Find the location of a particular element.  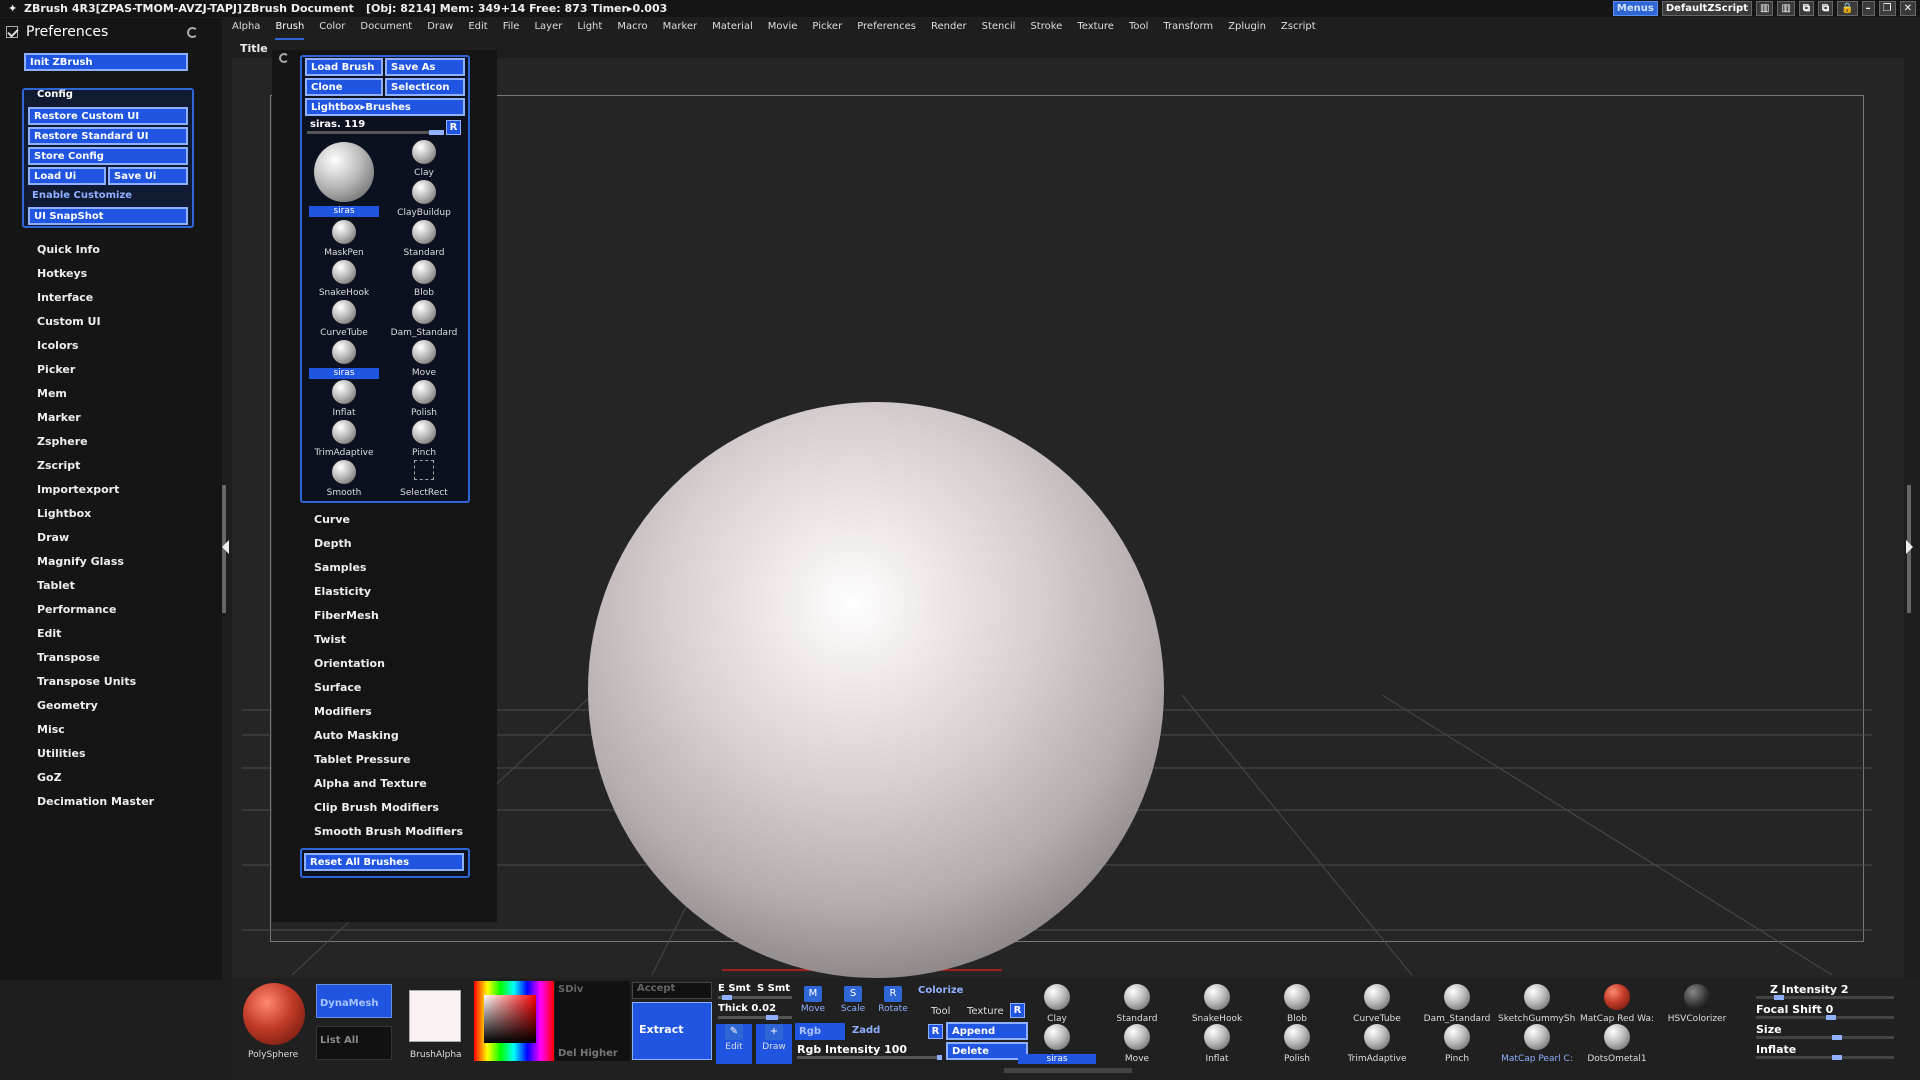

shelf-item: Move is located at coordinates (1137, 1044).